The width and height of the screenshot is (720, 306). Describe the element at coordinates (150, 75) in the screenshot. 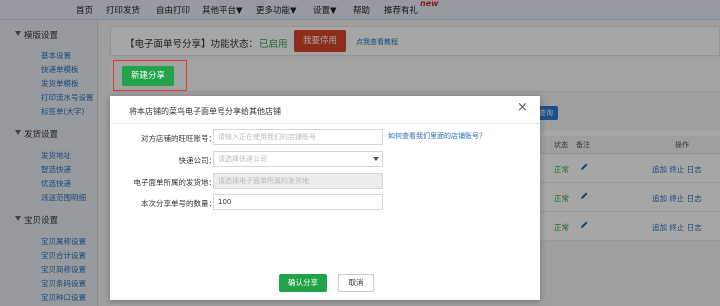

I see `highlight-annotation-box` at that location.